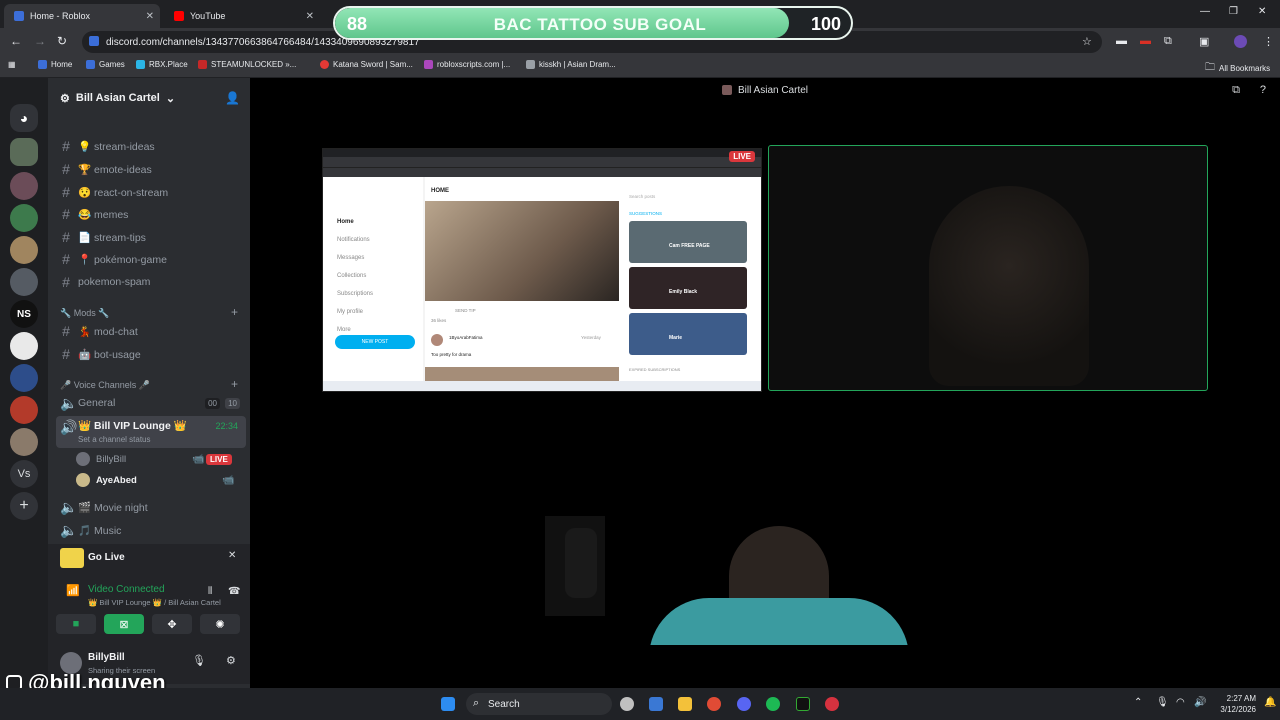 This screenshot has width=1280, height=720. I want to click on discord-home-icon: ◕, so click(24, 118).